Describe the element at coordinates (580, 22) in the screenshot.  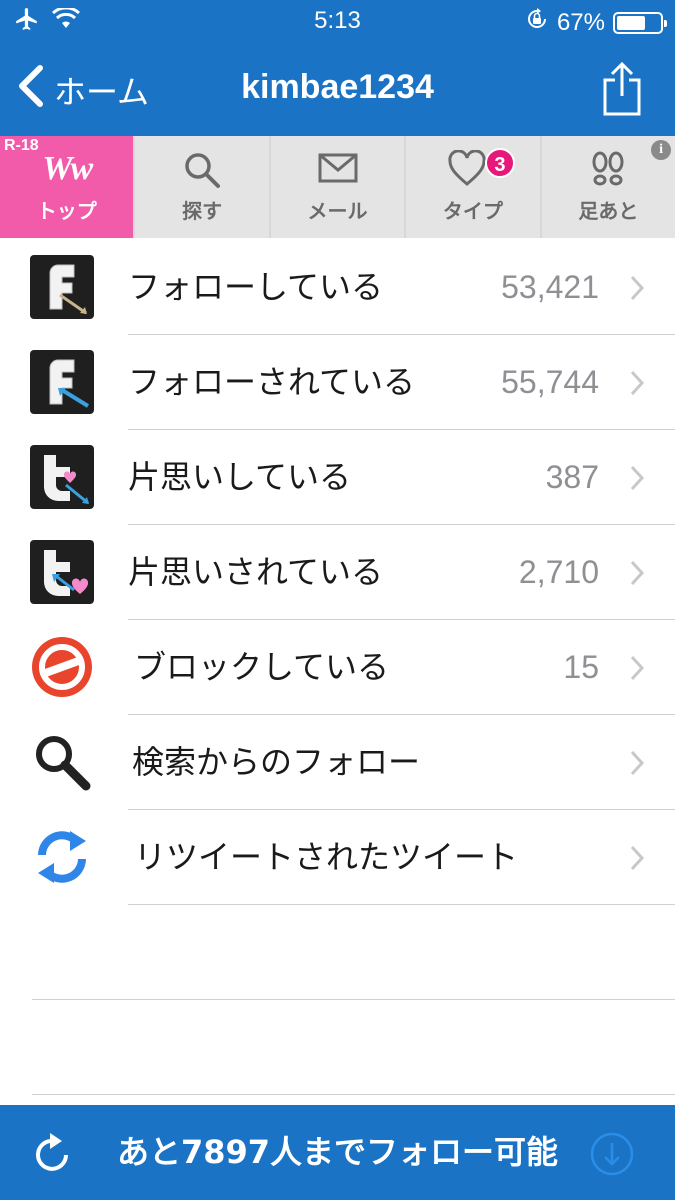
I see `battery-percent: 67%` at that location.